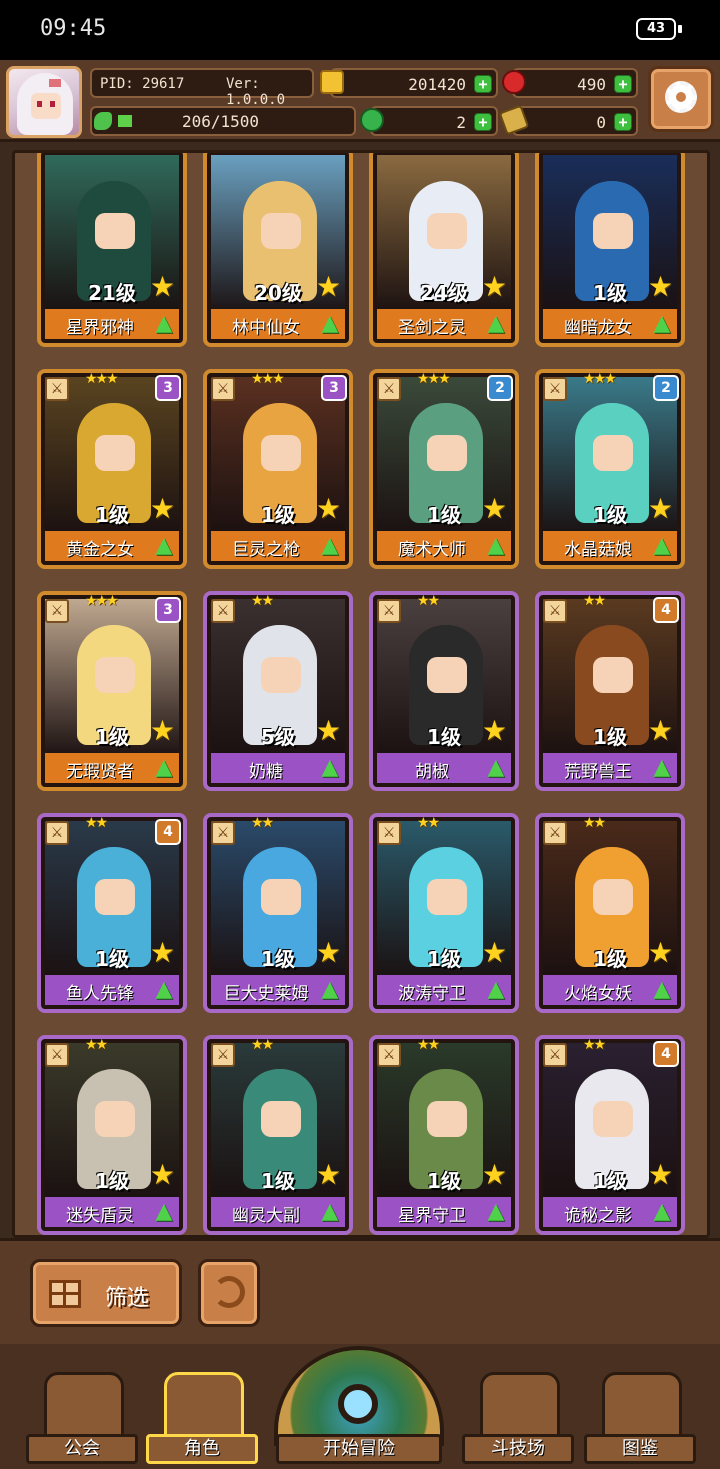 The width and height of the screenshot is (720, 1469). What do you see at coordinates (86, 1418) in the screenshot?
I see `nav-guild: 公会` at bounding box center [86, 1418].